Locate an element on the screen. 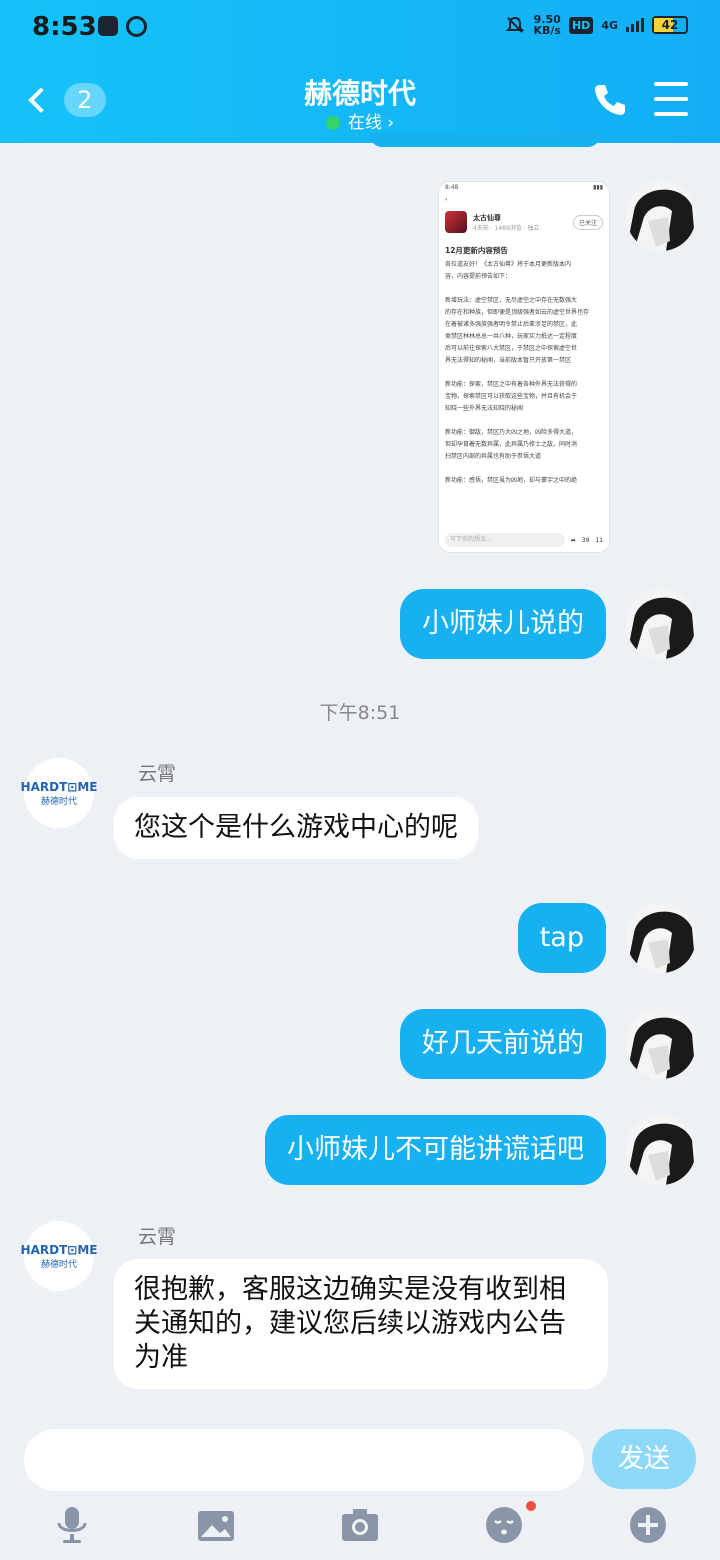  phone-call-icon is located at coordinates (610, 100).